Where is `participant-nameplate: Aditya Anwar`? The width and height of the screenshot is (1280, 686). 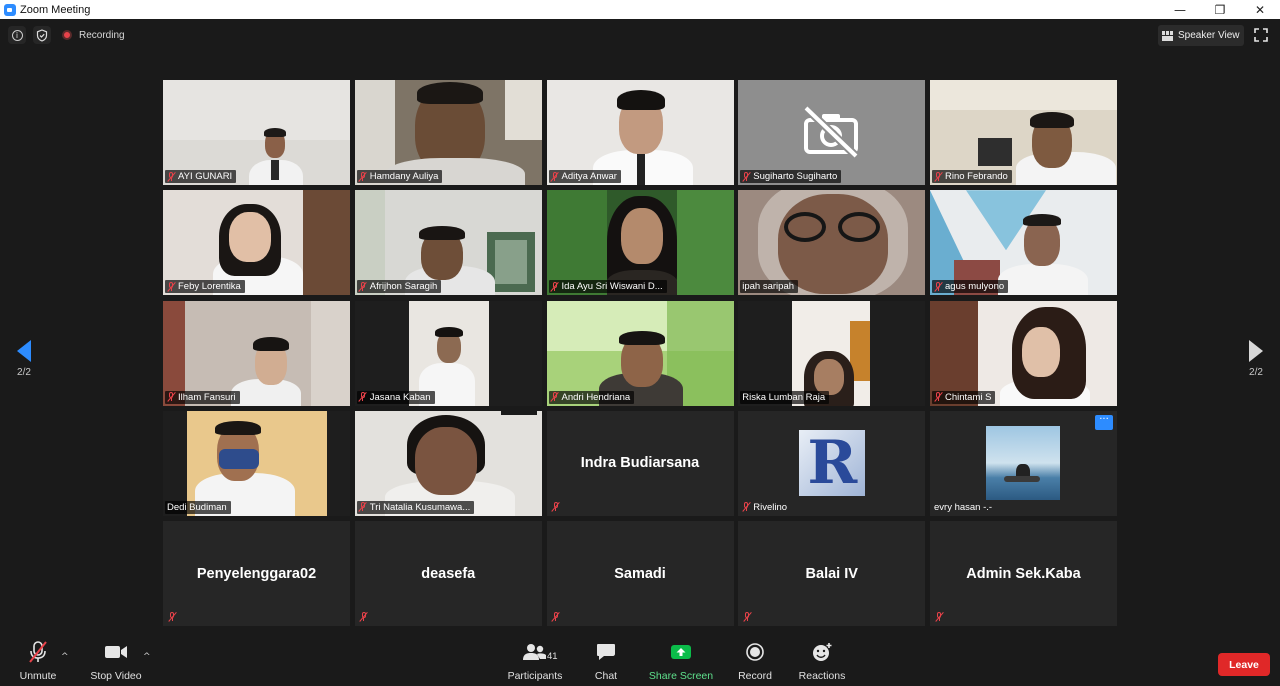
participant-nameplate: Aditya Anwar is located at coordinates (584, 176).